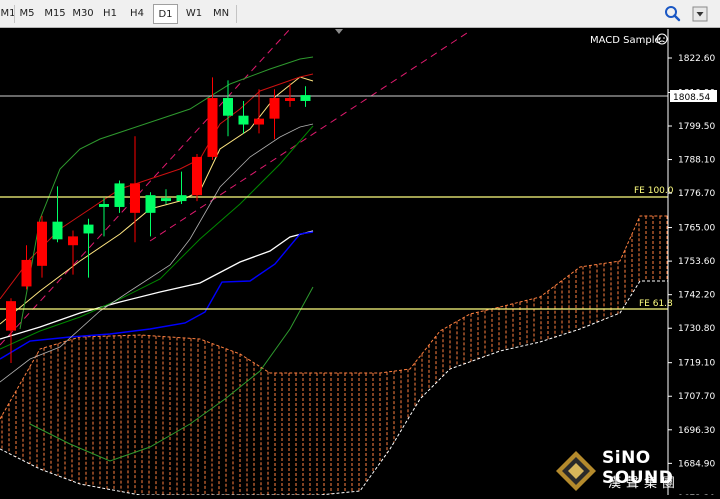 Image resolution: width=720 pixels, height=499 pixels. Describe the element at coordinates (165, 14) in the screenshot. I see `timeframe-d1: D1` at that location.